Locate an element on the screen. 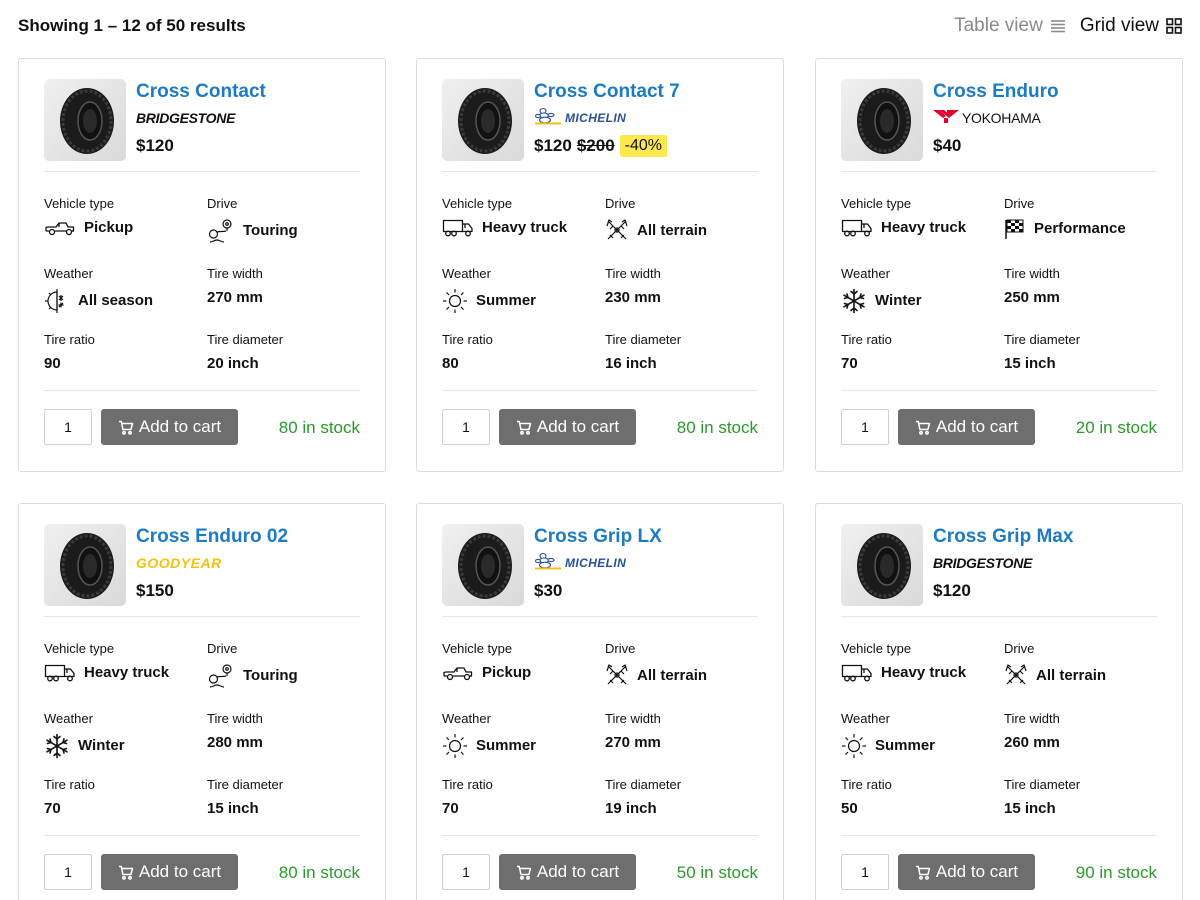 This screenshot has width=1200, height=900. tire-diameter-value: 20 inch is located at coordinates (245, 364).